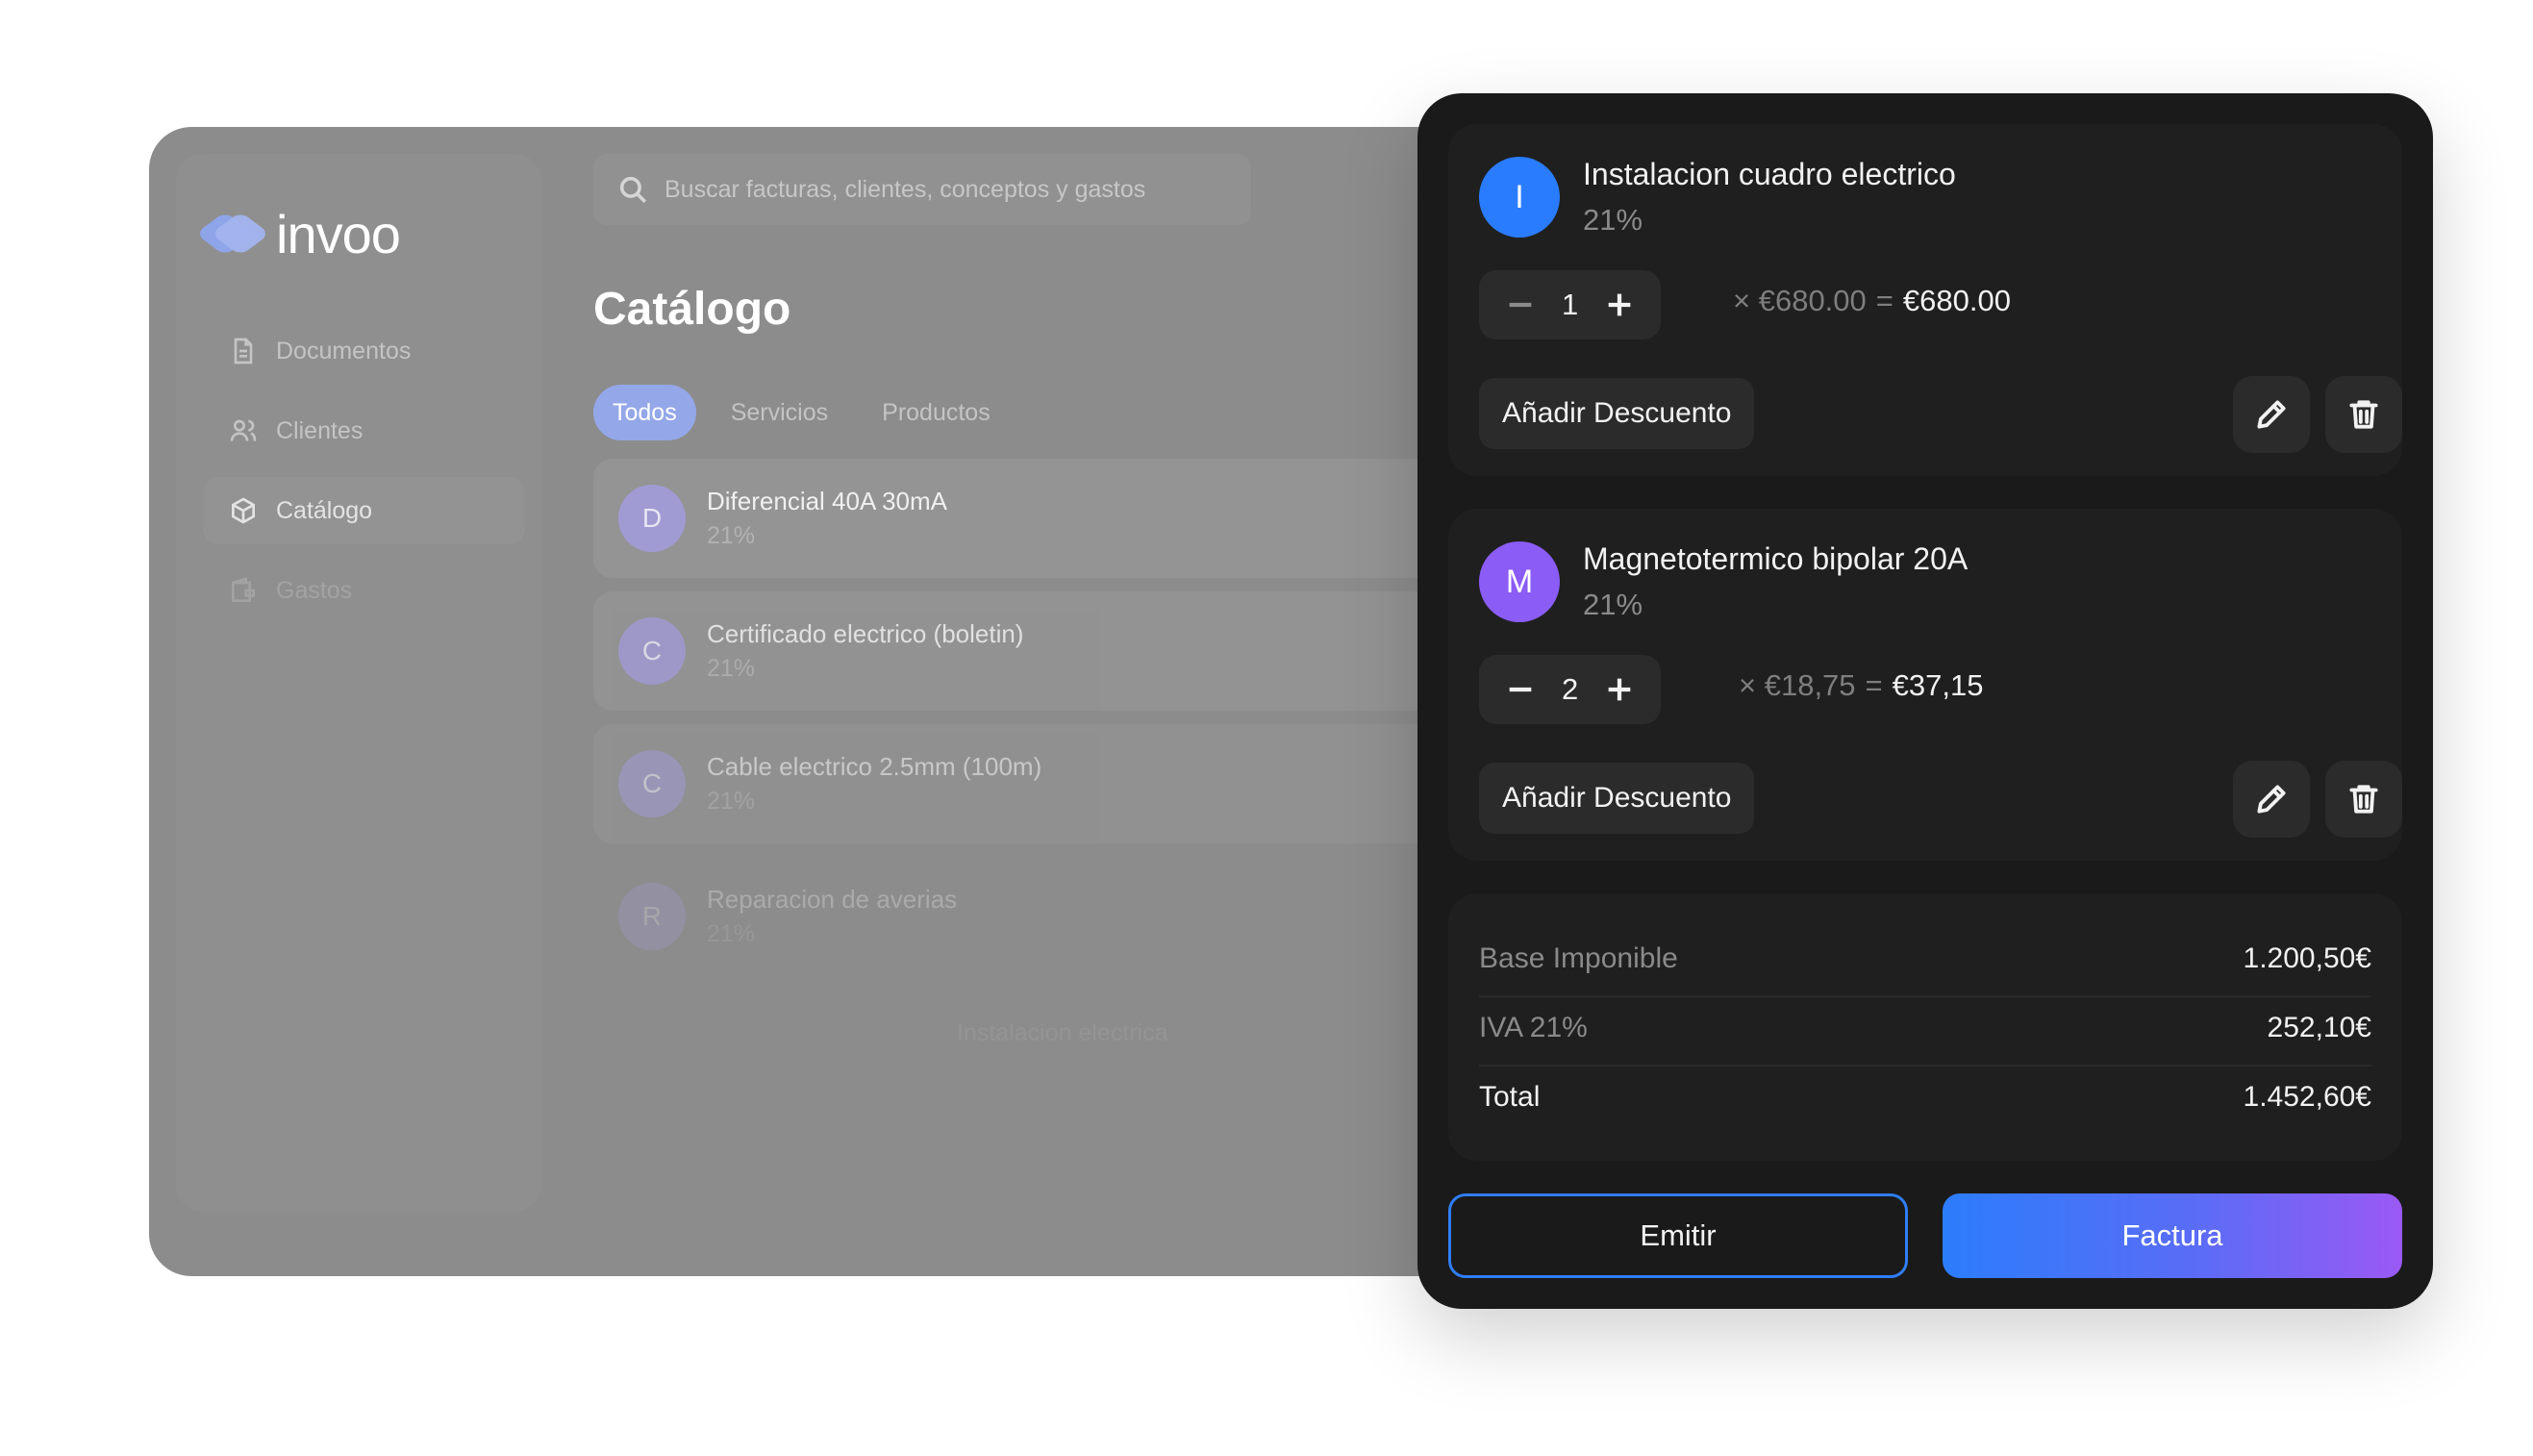 This screenshot has width=2533, height=1456. I want to click on base-label: Base Imponible, so click(1578, 958).